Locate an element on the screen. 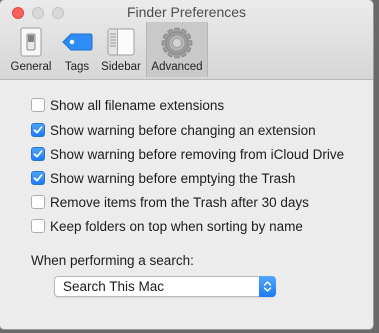 This screenshot has width=379, height=333. option-label: Show all filename extensions is located at coordinates (137, 105).